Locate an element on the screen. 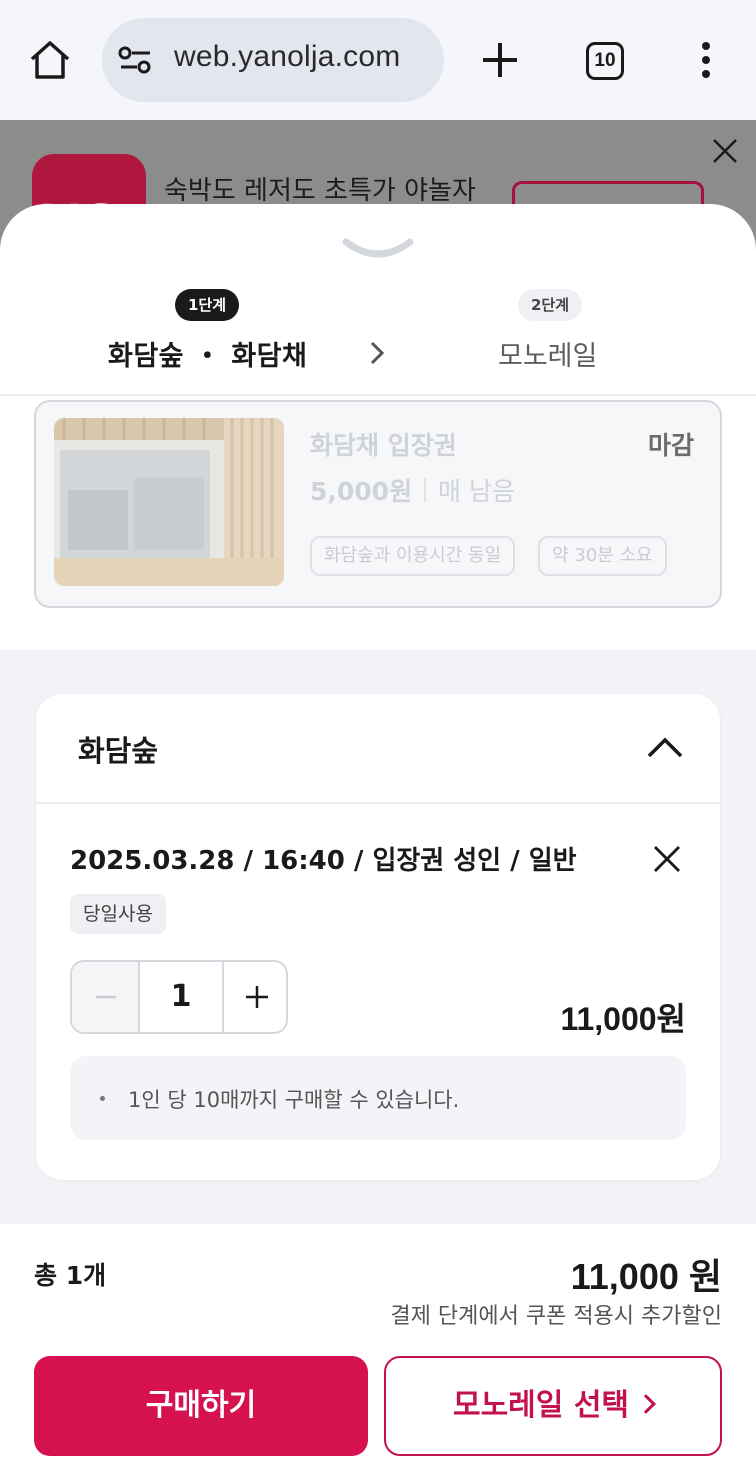 The image size is (756, 1481). chevron-down-icon is located at coordinates (378, 251).